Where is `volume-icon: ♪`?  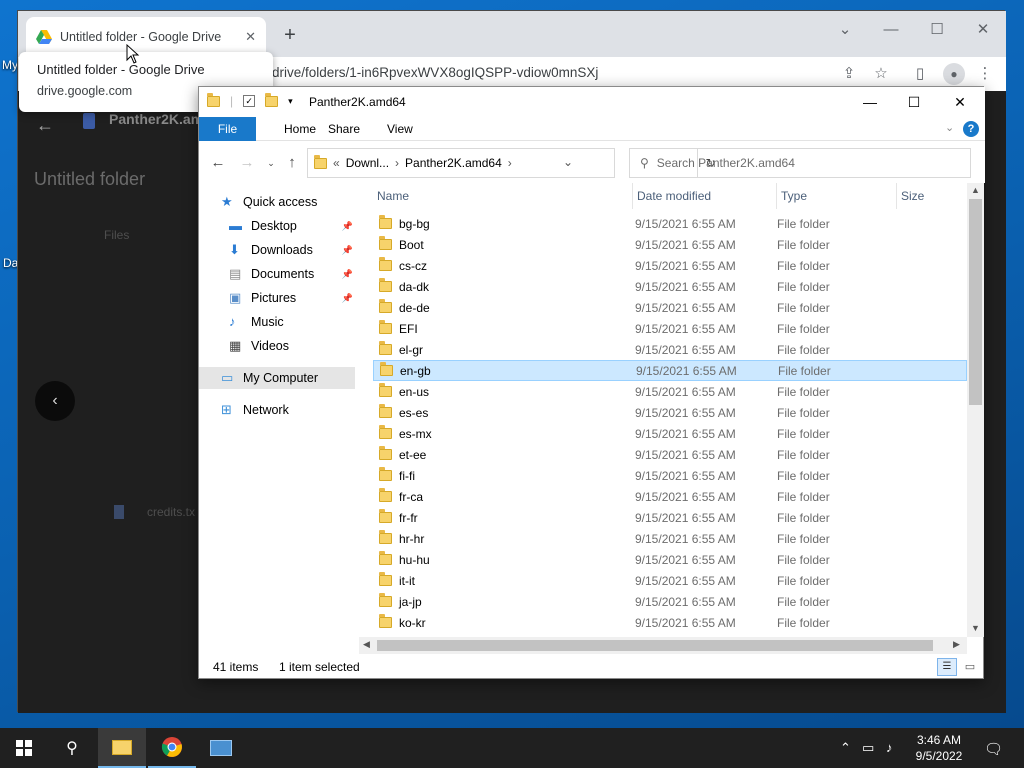
volume-icon: ♪ is located at coordinates (889, 747).